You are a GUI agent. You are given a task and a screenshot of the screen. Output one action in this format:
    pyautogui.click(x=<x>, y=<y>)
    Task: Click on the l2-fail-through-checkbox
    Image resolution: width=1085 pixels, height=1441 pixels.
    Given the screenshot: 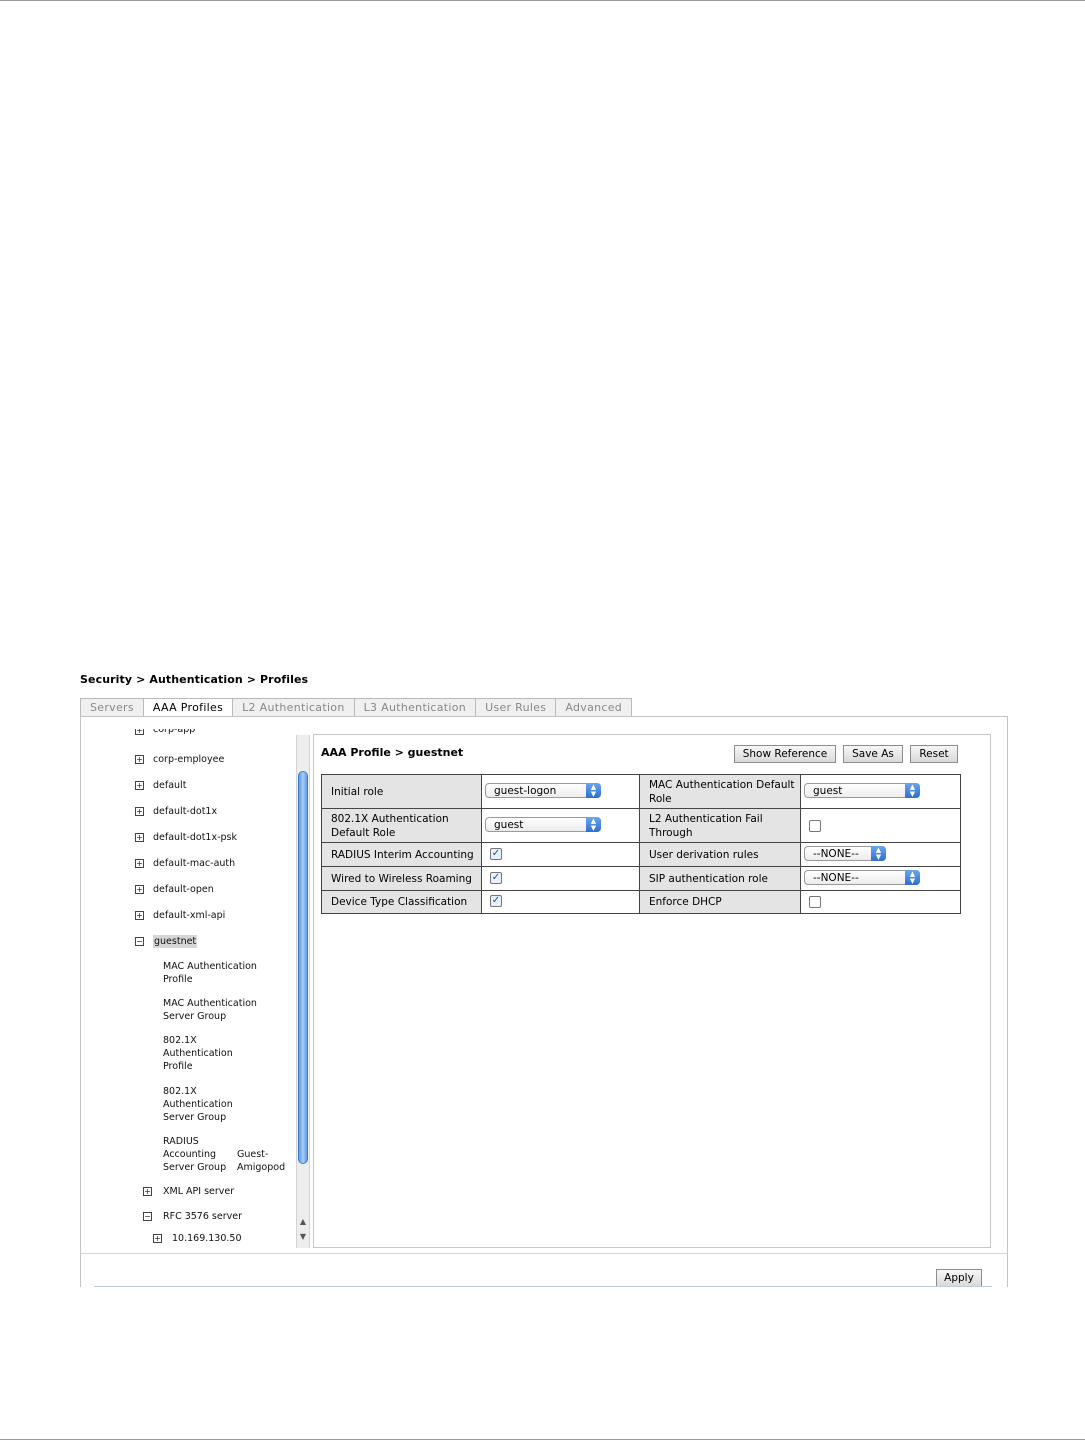 What is the action you would take?
    pyautogui.click(x=815, y=826)
    